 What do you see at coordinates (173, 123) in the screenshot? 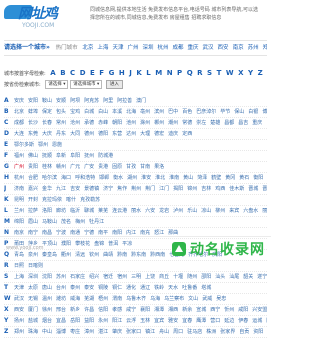
I see `city-link: 潮州` at bounding box center [173, 123].